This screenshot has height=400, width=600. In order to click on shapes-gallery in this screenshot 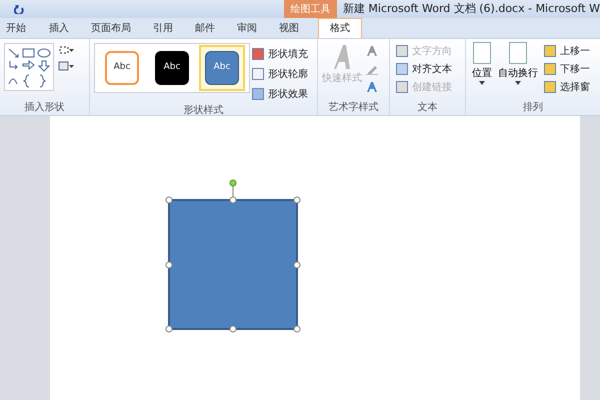, I will do `click(29, 67)`.